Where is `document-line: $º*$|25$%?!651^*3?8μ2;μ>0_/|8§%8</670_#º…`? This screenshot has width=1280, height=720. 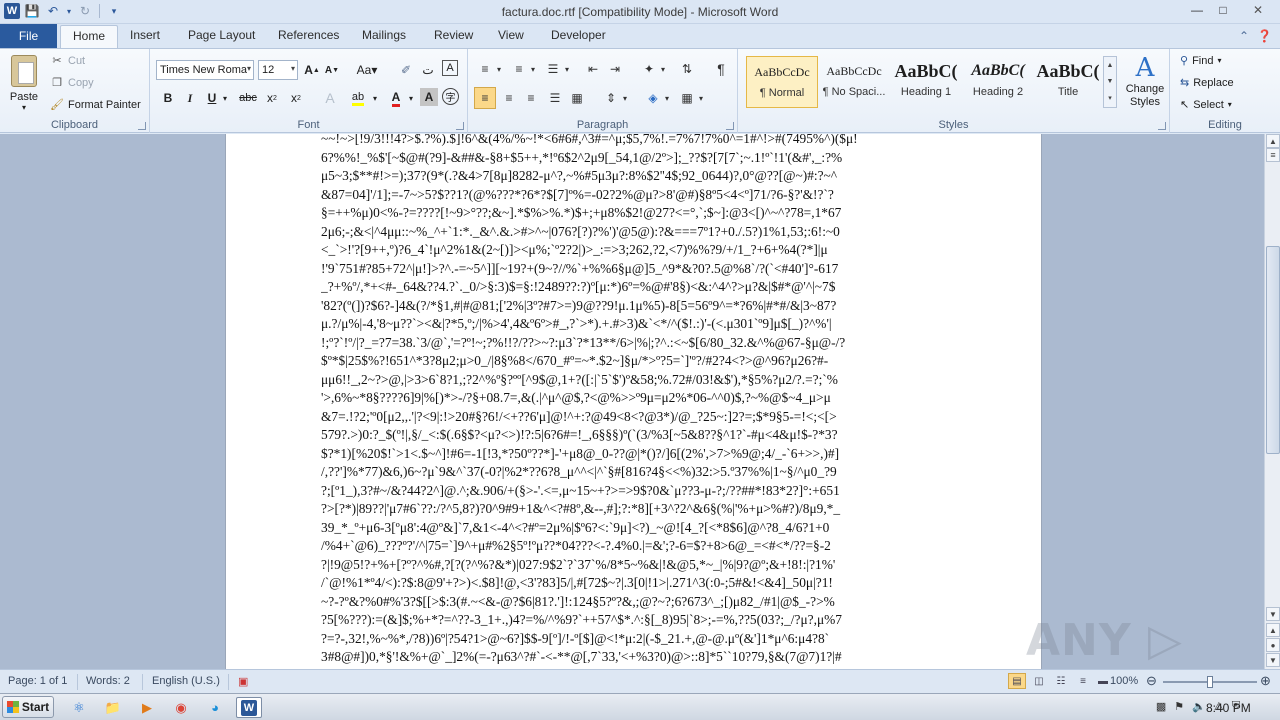
document-line: $º*$|25$%?!651^*3?8μ2;μ>0_/|8§%8</670_#º… is located at coordinates (633, 361).